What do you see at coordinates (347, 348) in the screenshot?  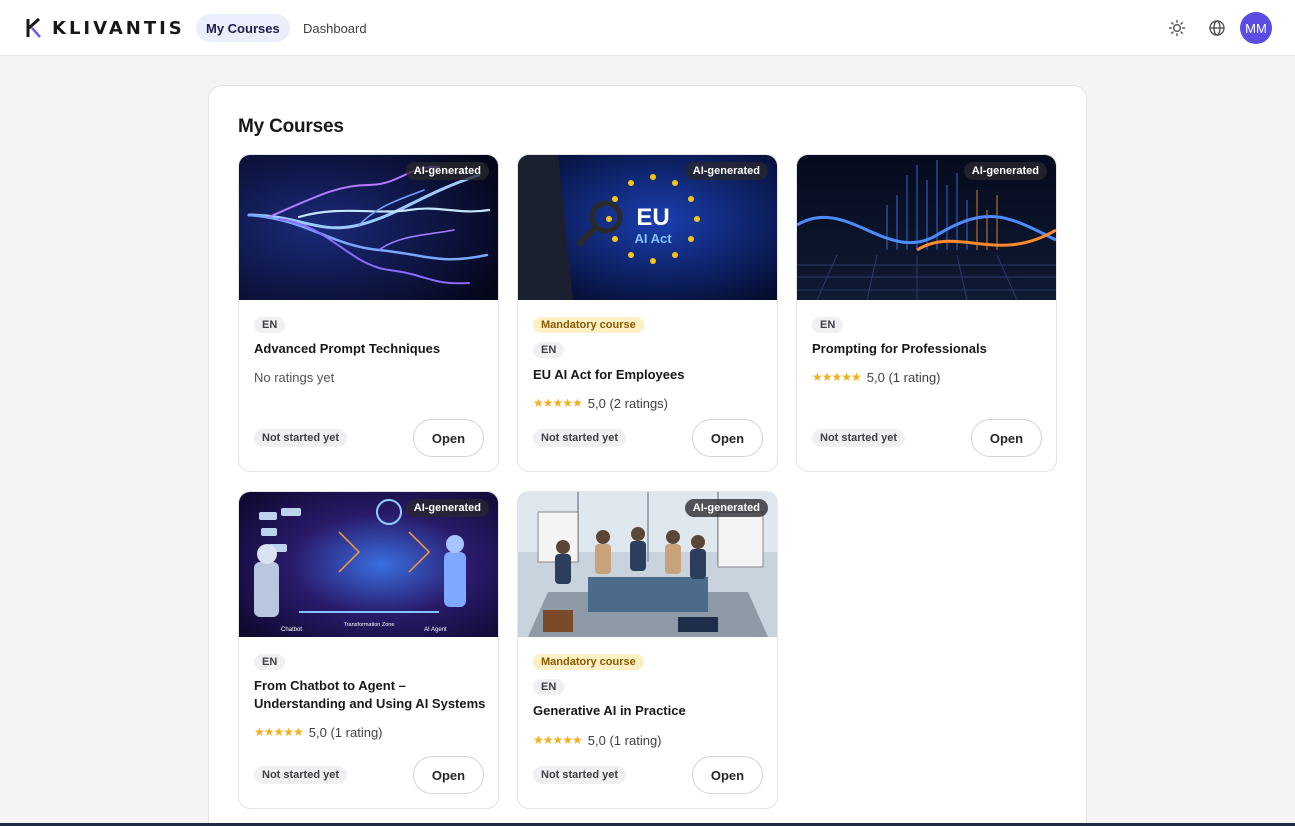 I see `course-title: Advanced Prompt Techniques` at bounding box center [347, 348].